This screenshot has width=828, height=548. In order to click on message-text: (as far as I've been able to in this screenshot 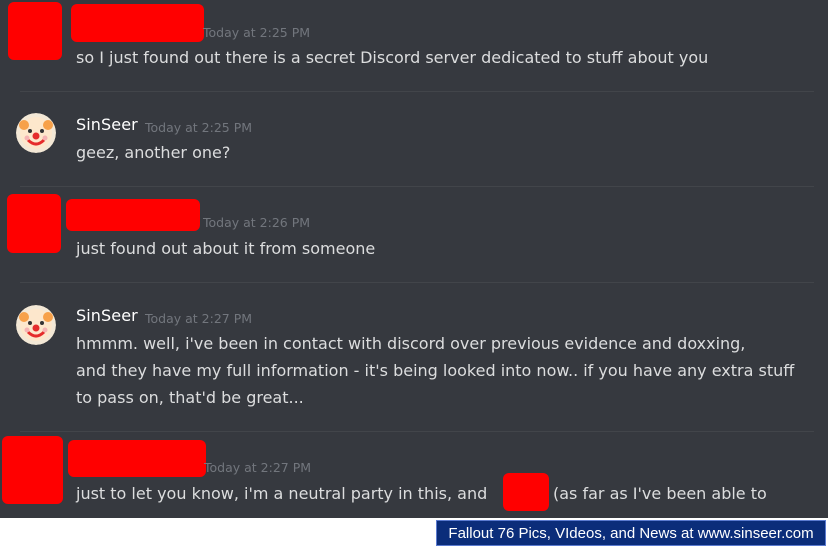, I will do `click(660, 493)`.